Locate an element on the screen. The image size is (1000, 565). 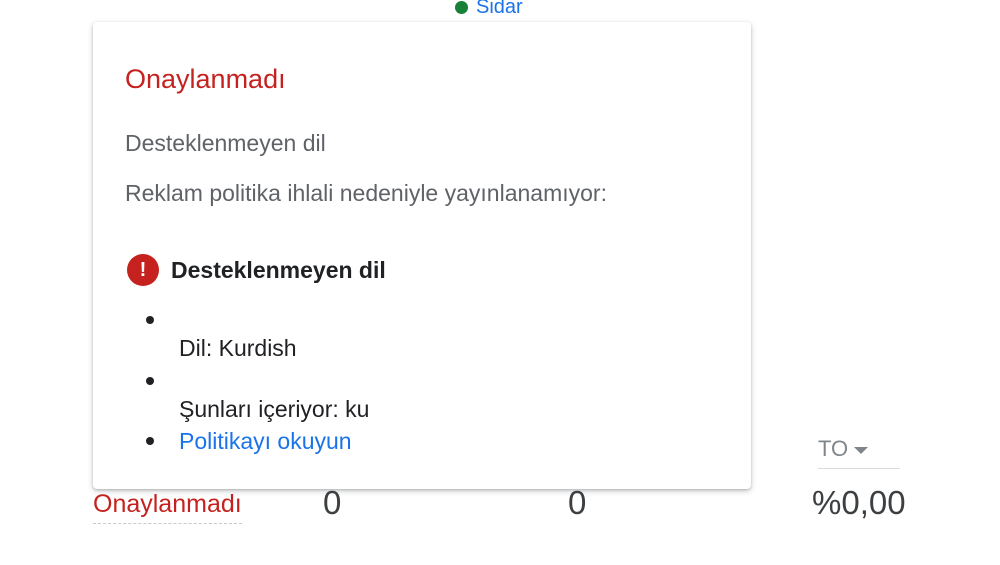
policy-issue-title: Desteklenmeyen dil is located at coordinates (278, 269).